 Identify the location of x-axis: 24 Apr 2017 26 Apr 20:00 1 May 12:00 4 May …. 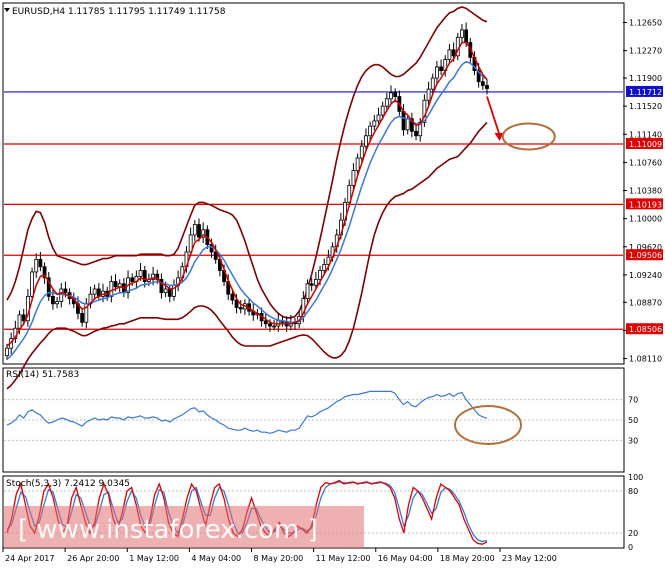
(279, 555).